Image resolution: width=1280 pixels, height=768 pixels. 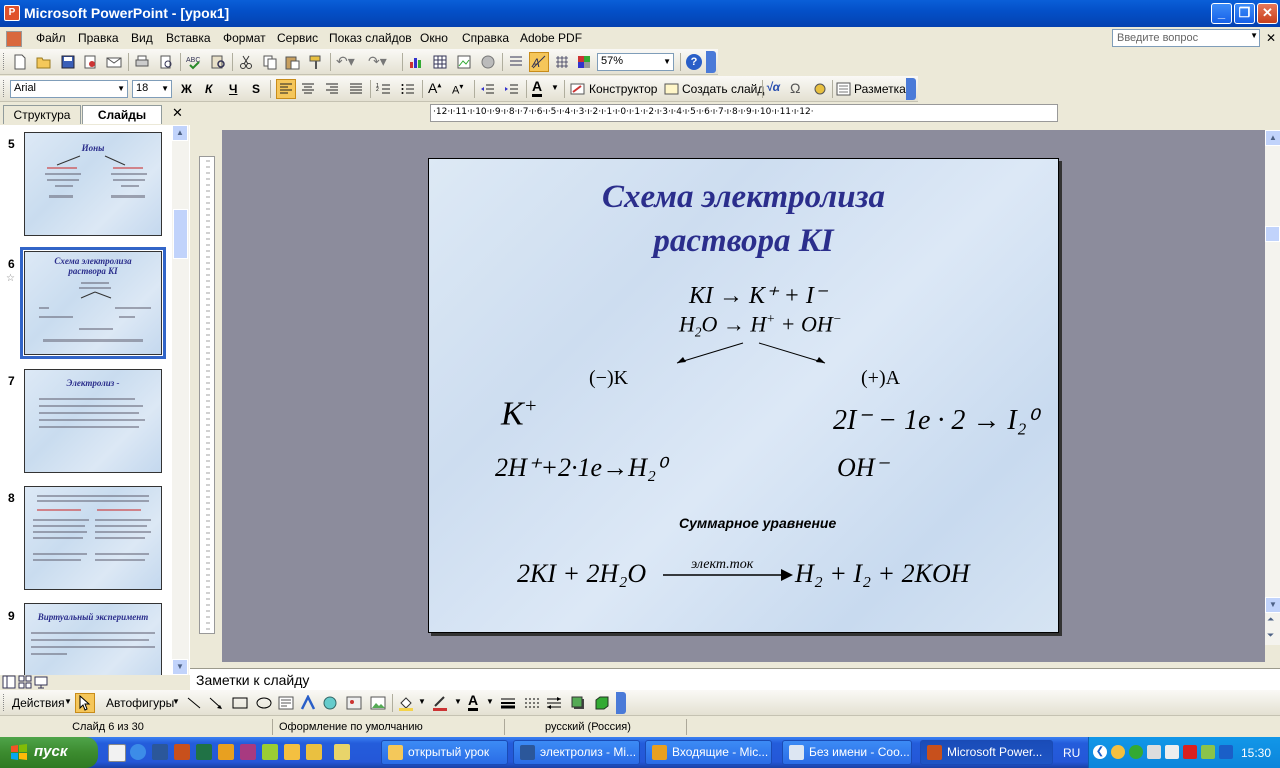 I want to click on research-icon, so click(x=218, y=62).